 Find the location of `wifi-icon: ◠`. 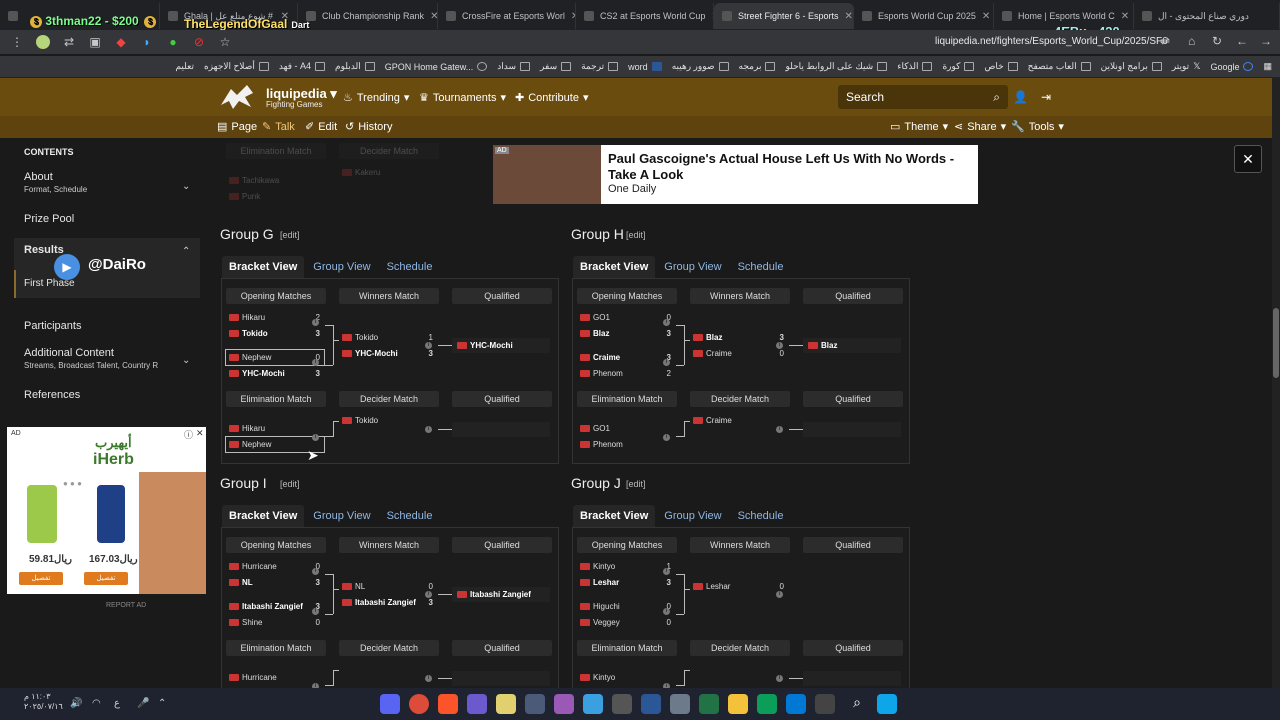

wifi-icon: ◠ is located at coordinates (96, 703).